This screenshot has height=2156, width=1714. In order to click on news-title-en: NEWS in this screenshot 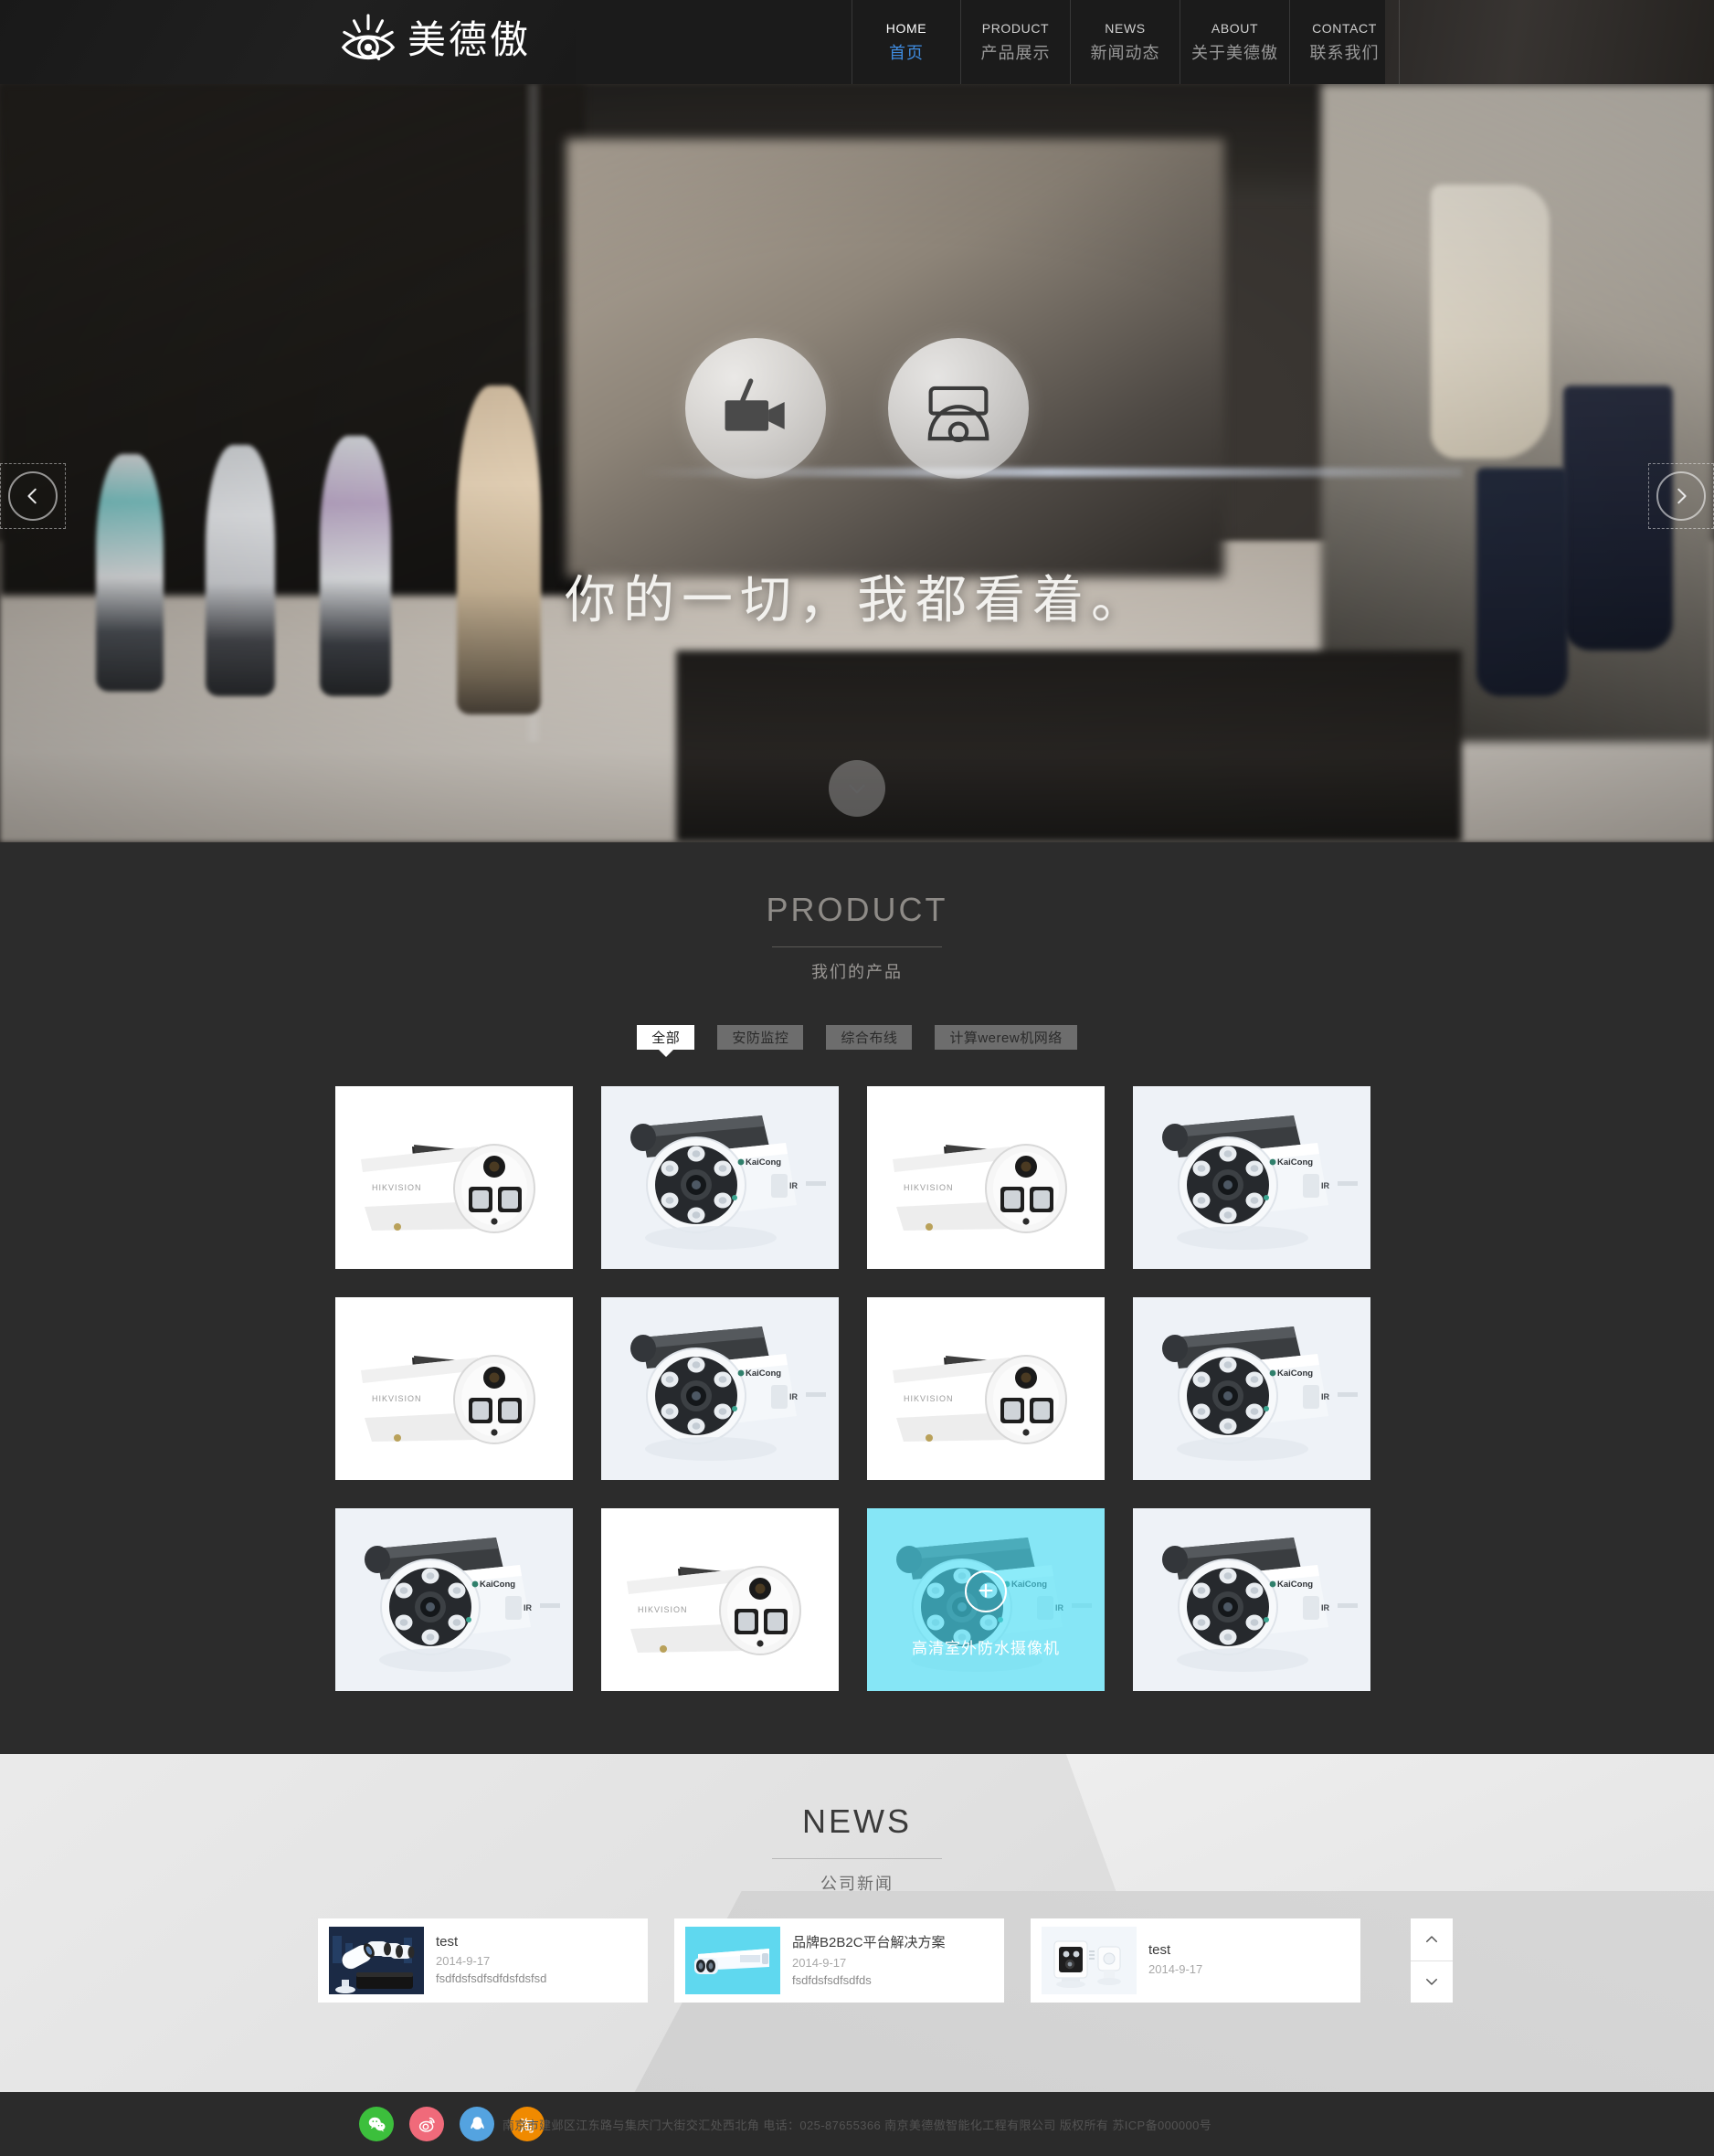, I will do `click(857, 1821)`.